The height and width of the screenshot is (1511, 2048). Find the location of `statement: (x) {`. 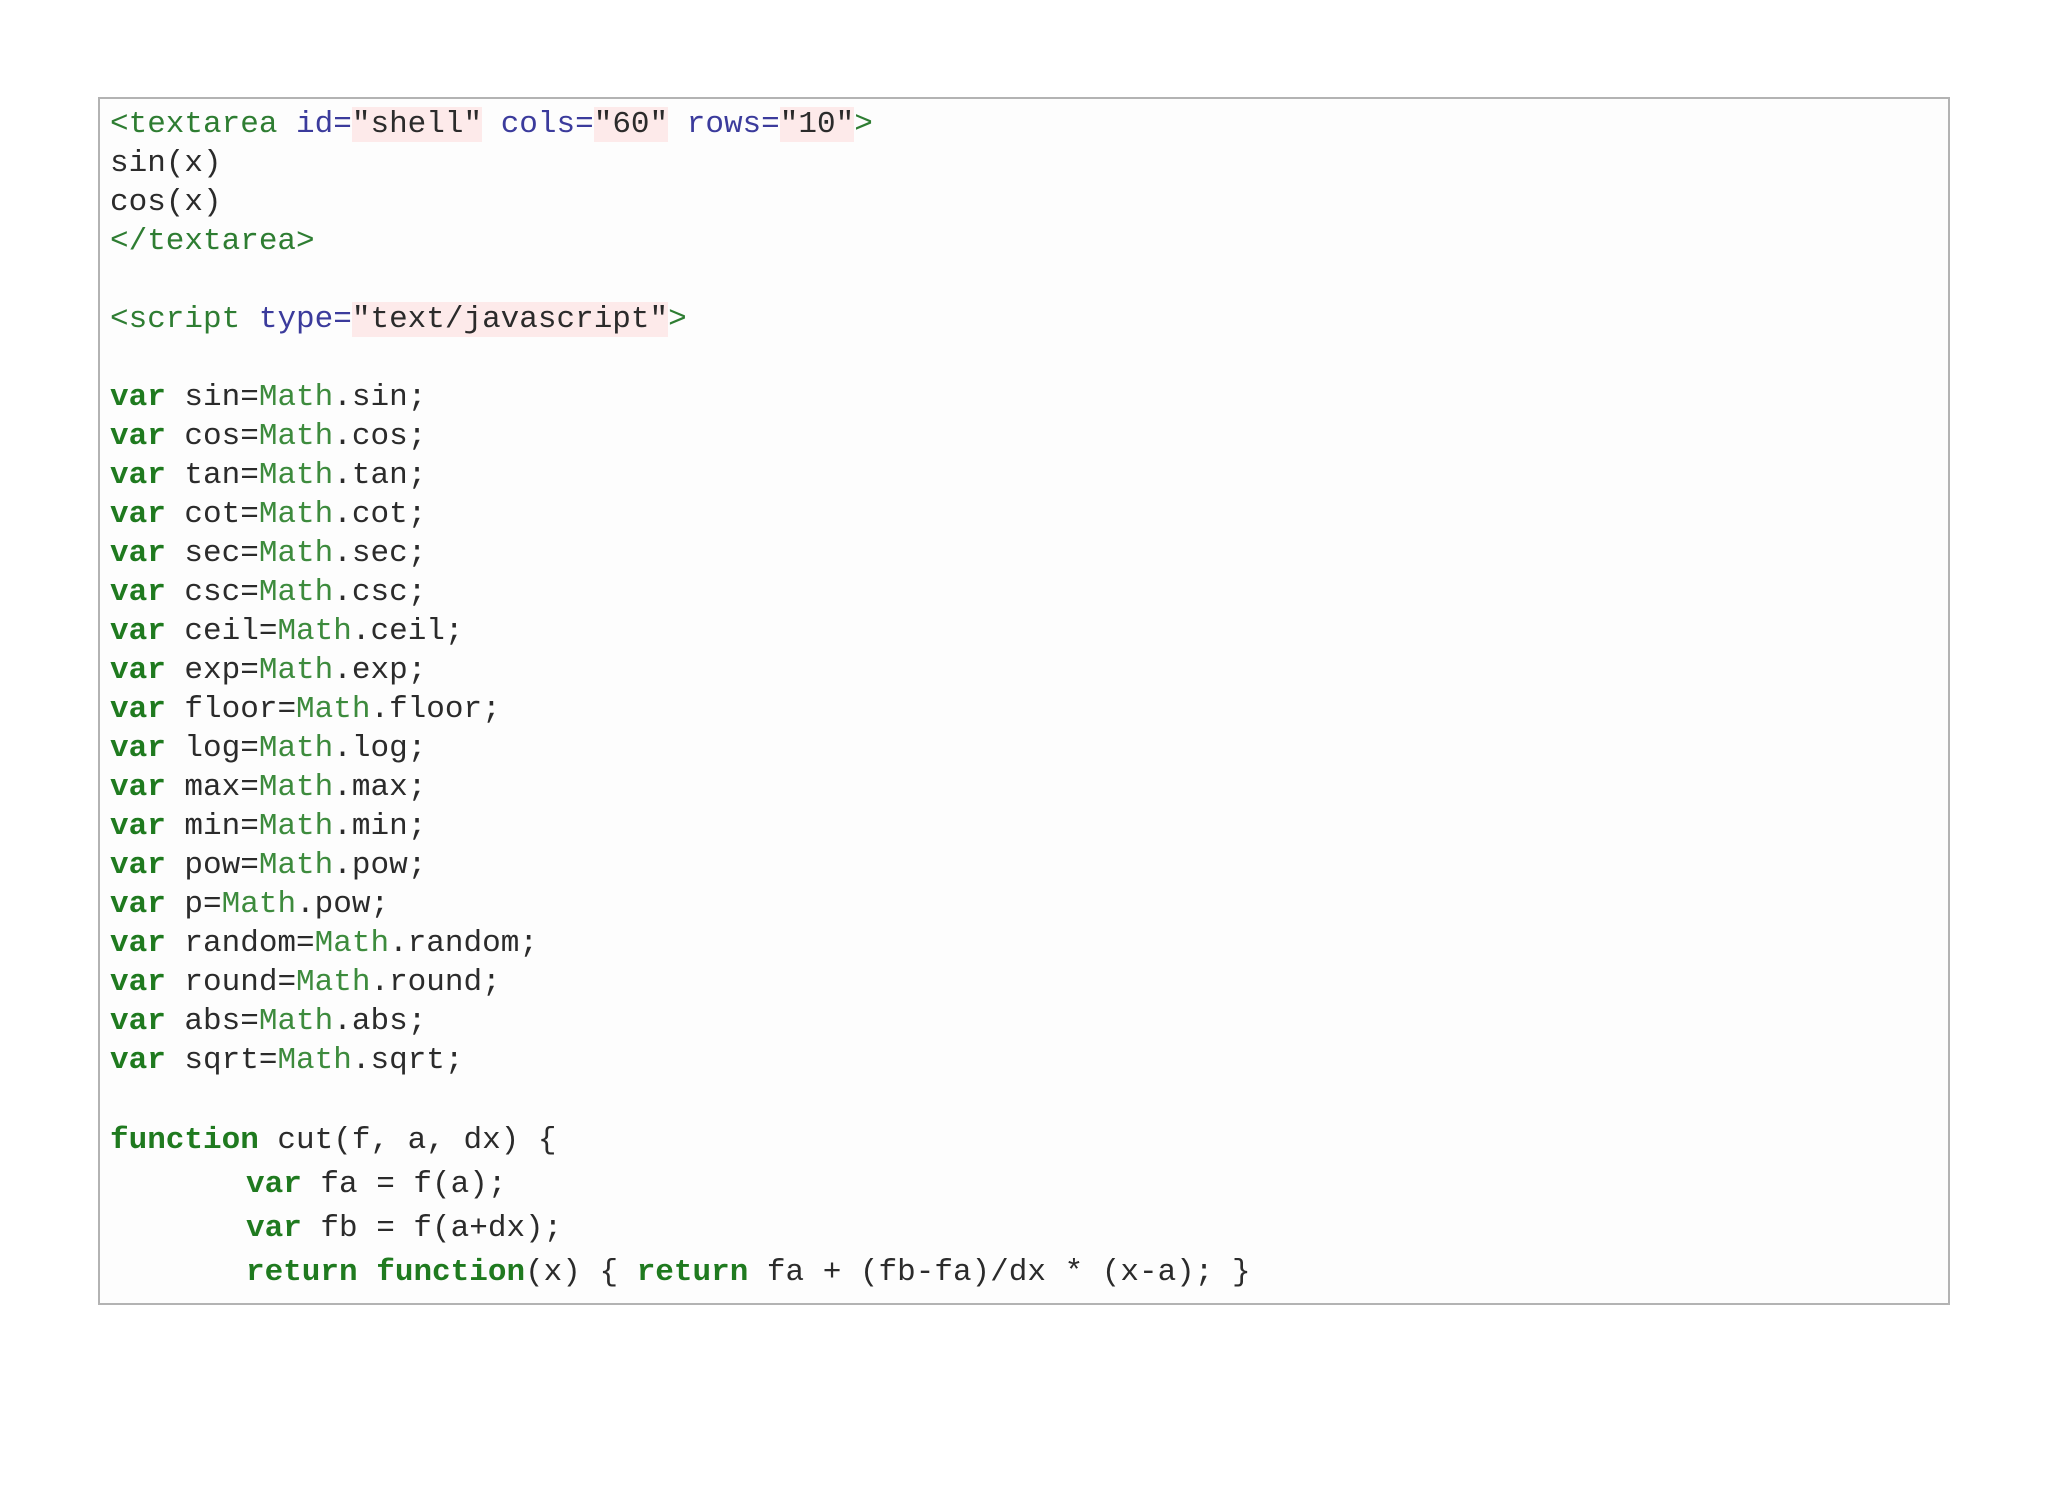

statement: (x) { is located at coordinates (581, 1272).